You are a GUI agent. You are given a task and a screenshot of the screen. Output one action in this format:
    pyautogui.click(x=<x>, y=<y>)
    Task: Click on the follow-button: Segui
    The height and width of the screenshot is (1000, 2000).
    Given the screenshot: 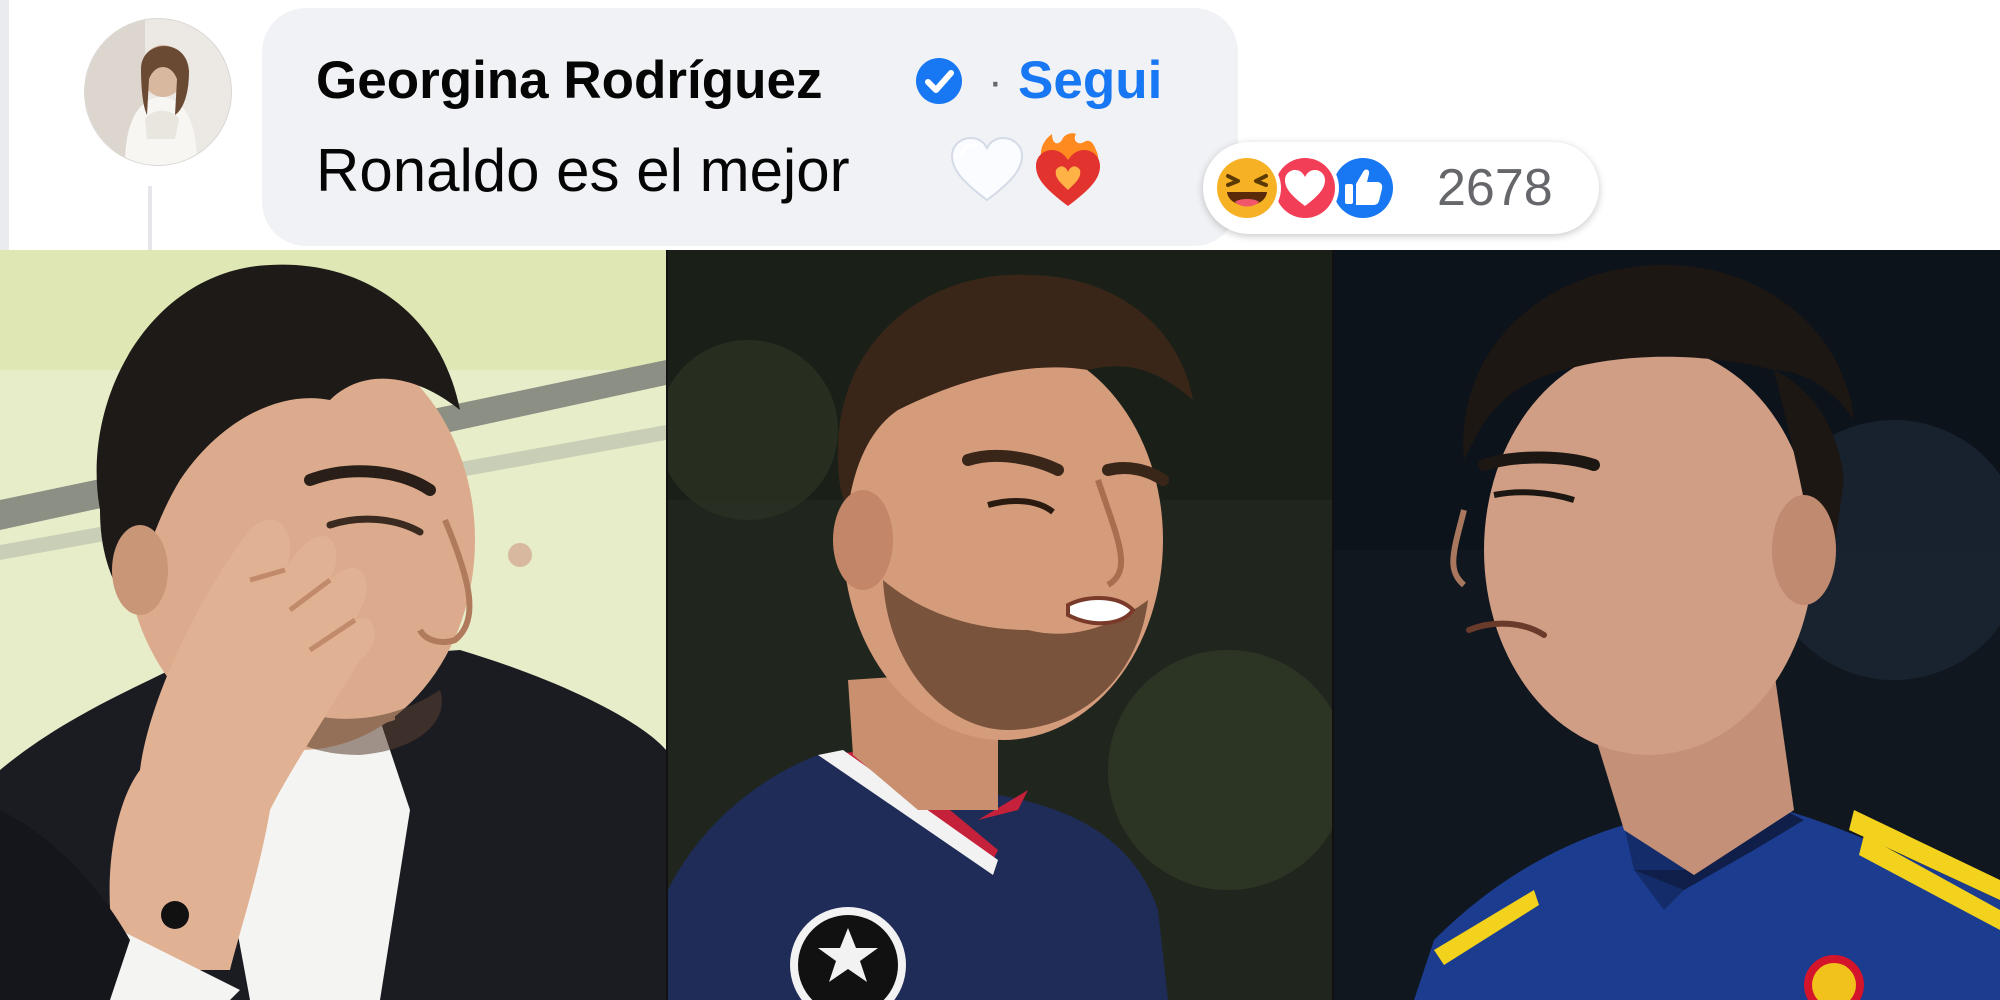 What is the action you would take?
    pyautogui.click(x=1090, y=80)
    